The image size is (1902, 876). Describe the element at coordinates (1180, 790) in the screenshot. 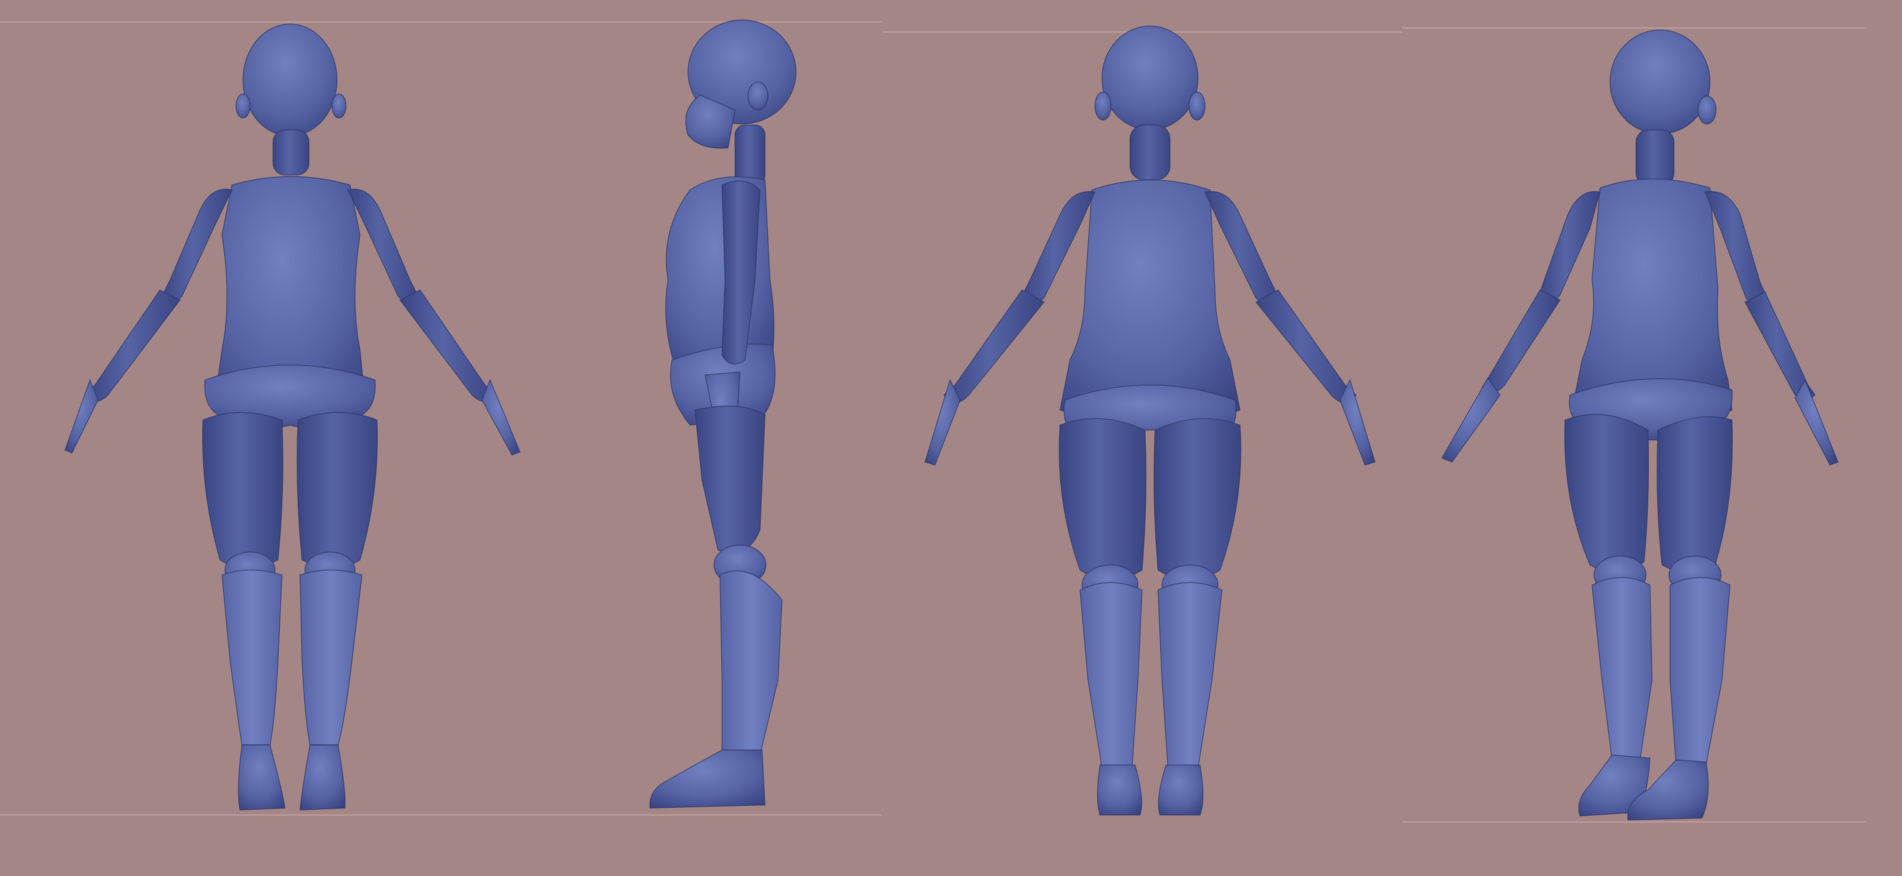

I see `heel-right` at that location.